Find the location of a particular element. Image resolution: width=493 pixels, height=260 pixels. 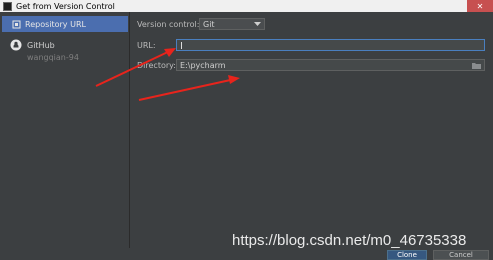

title-bar: Get from Version Control ✕ is located at coordinates (246, 6).